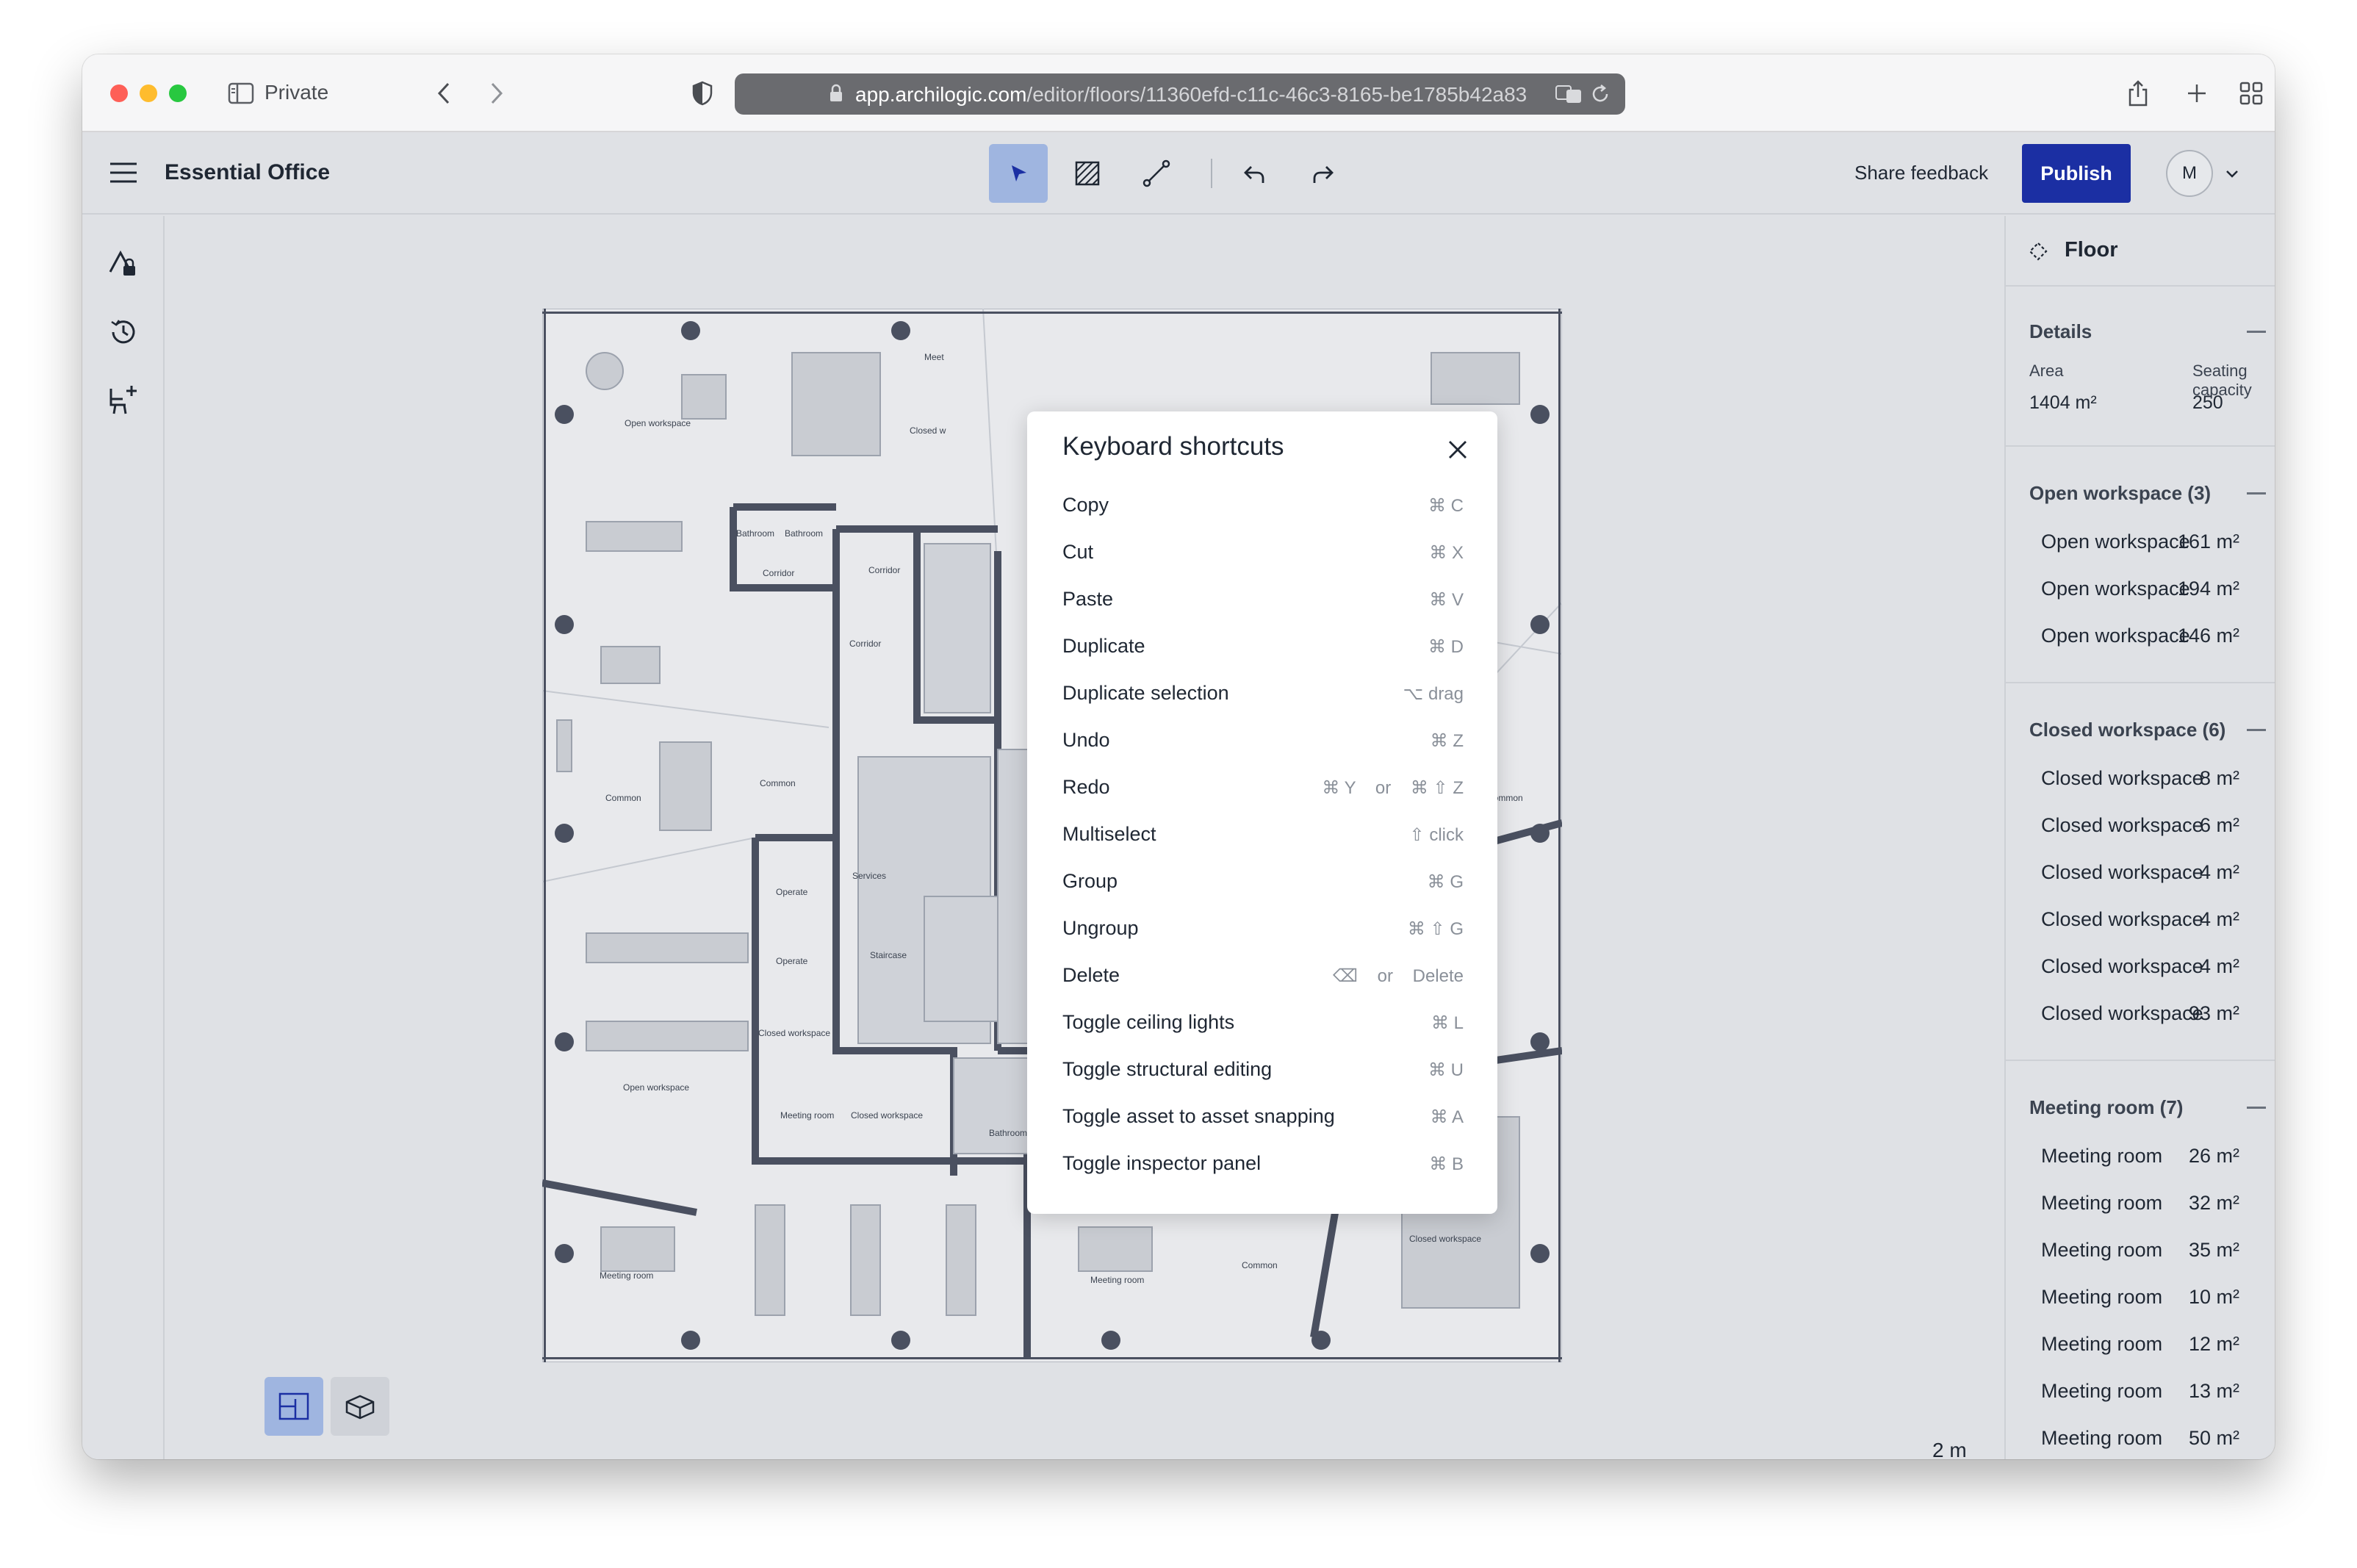 This screenshot has height=1568, width=2357. I want to click on list-item-area: 26 m², so click(2213, 1156).